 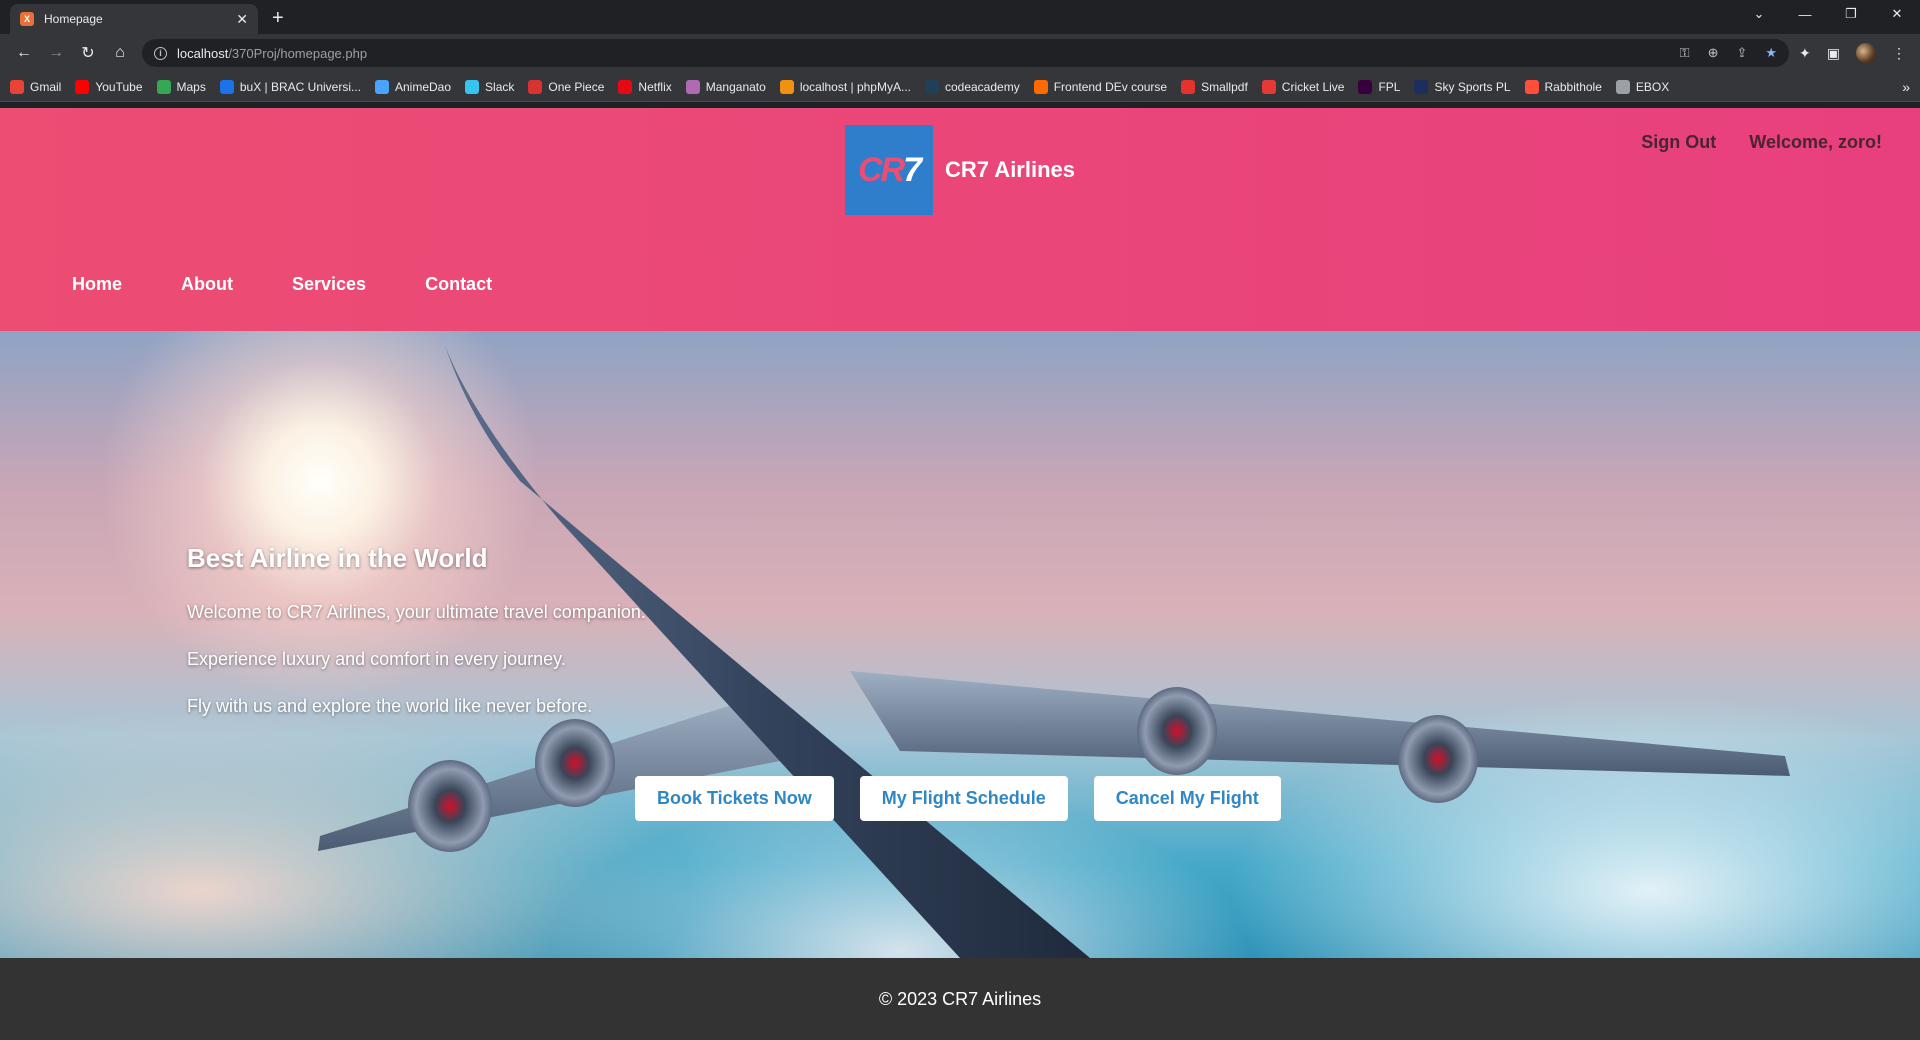 I want to click on site-footer: © 2023 CR7 Airlines, so click(x=960, y=999).